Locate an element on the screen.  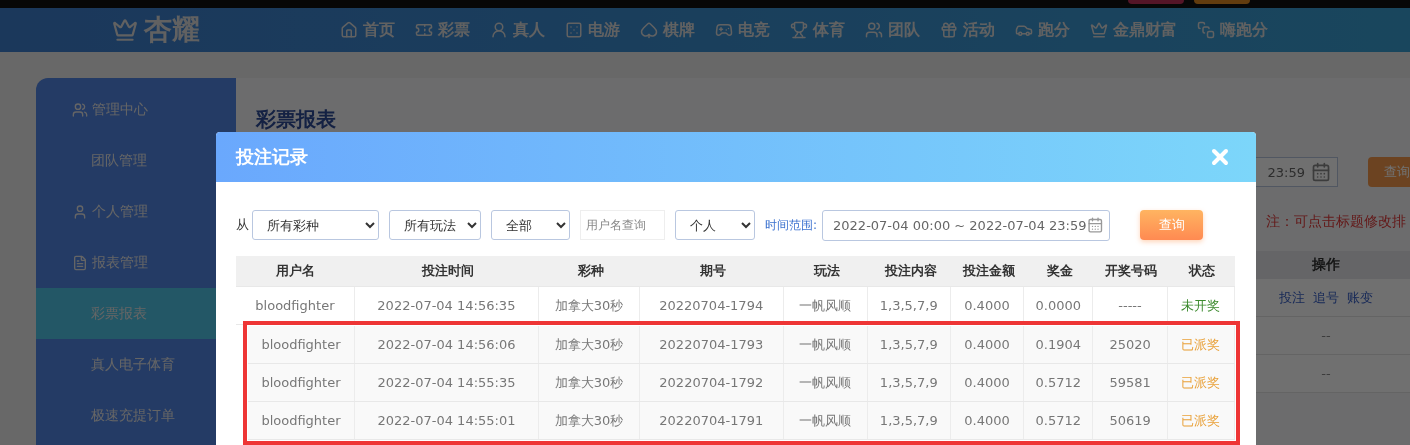
date-range-field: 2022-07-04 00:00 ~ 2022-07-04 23:59 is located at coordinates (966, 225).